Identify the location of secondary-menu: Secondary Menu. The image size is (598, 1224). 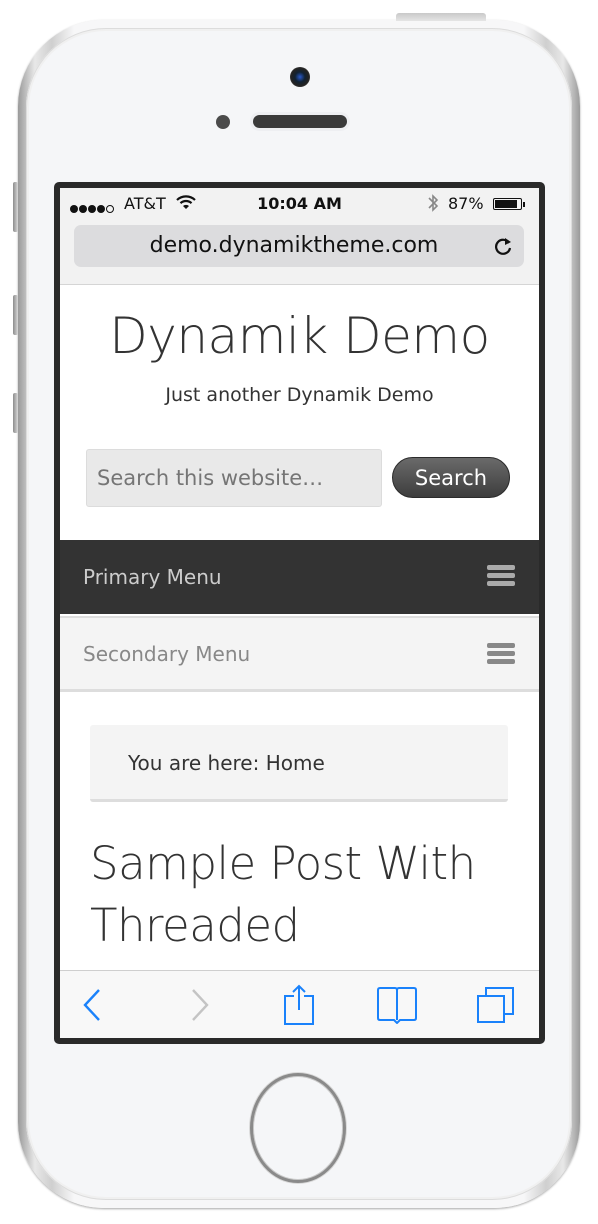
(299, 654).